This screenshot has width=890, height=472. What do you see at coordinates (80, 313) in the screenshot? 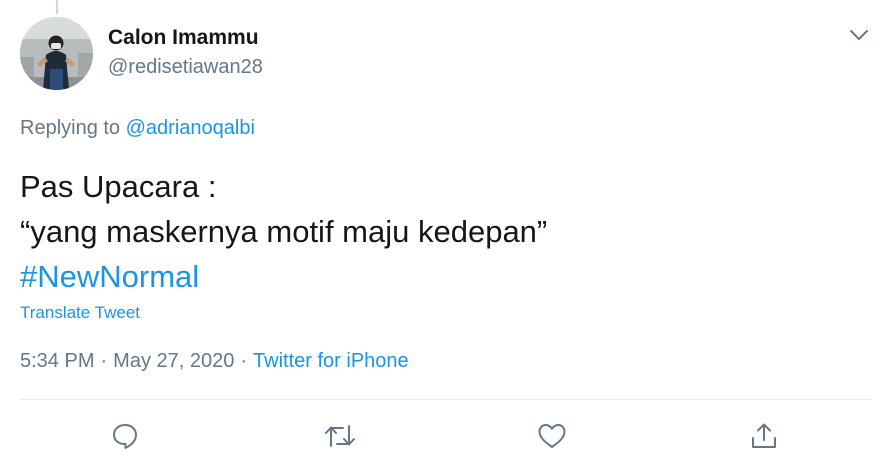
I see `translate-tweet-link: Translate Tweet` at bounding box center [80, 313].